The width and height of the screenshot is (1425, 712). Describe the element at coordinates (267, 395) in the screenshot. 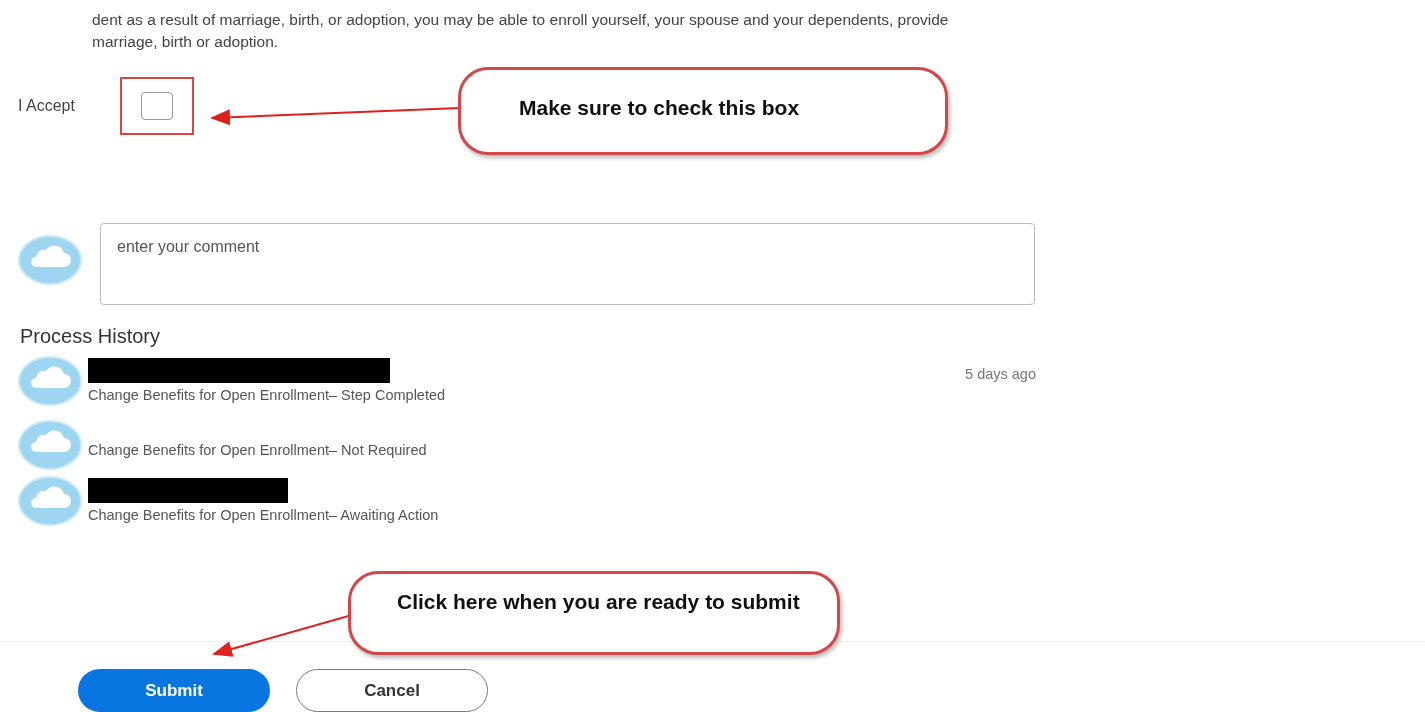

I see `status-text: Change Benefits for Open Enrollment– Step Completed` at that location.